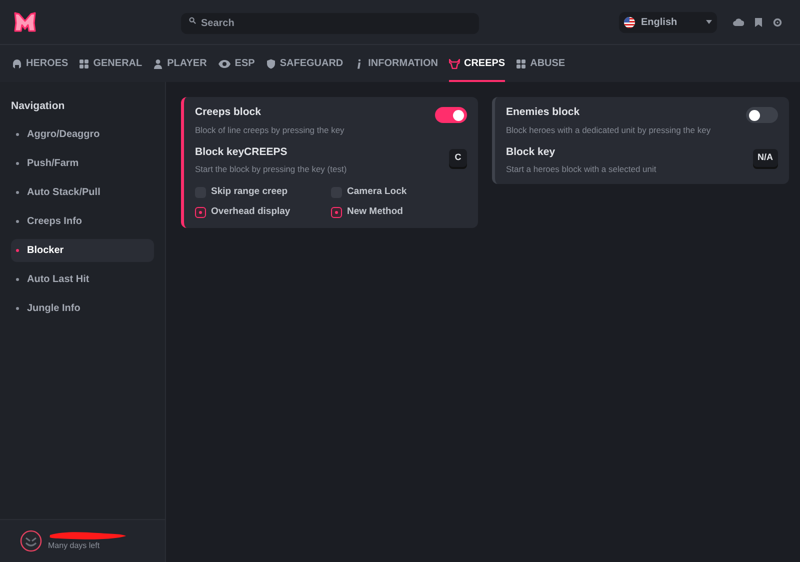  What do you see at coordinates (25, 22) in the screenshot?
I see `logo-icon` at bounding box center [25, 22].